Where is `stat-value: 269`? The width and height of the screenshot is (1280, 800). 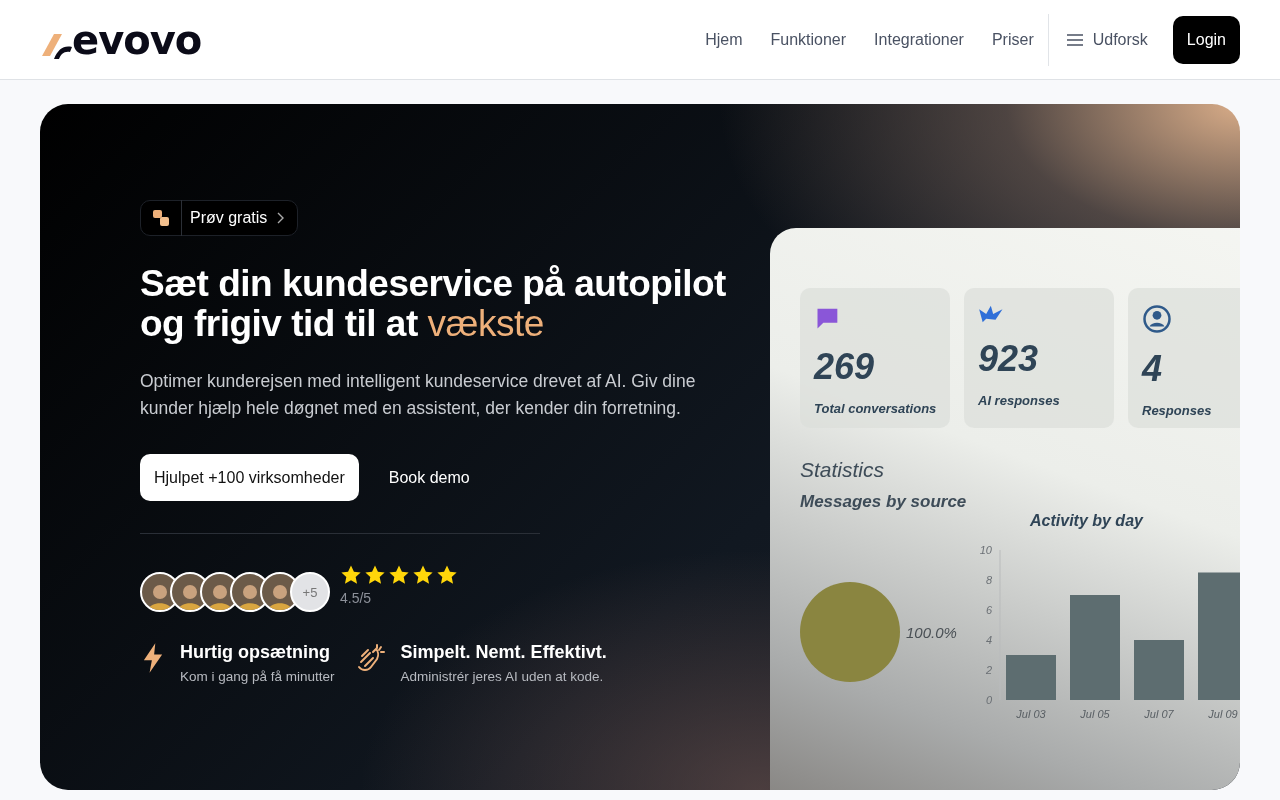
stat-value: 269 is located at coordinates (845, 367).